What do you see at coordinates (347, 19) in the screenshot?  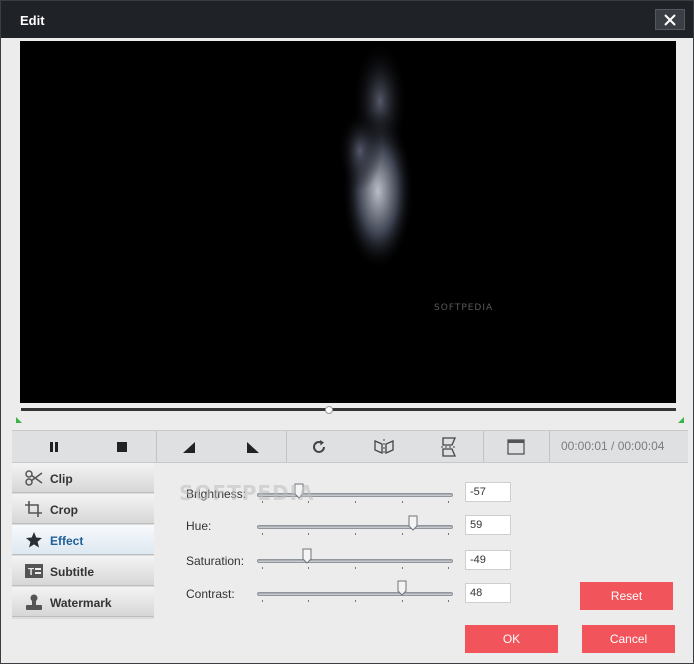 I see `title-bar: Edit` at bounding box center [347, 19].